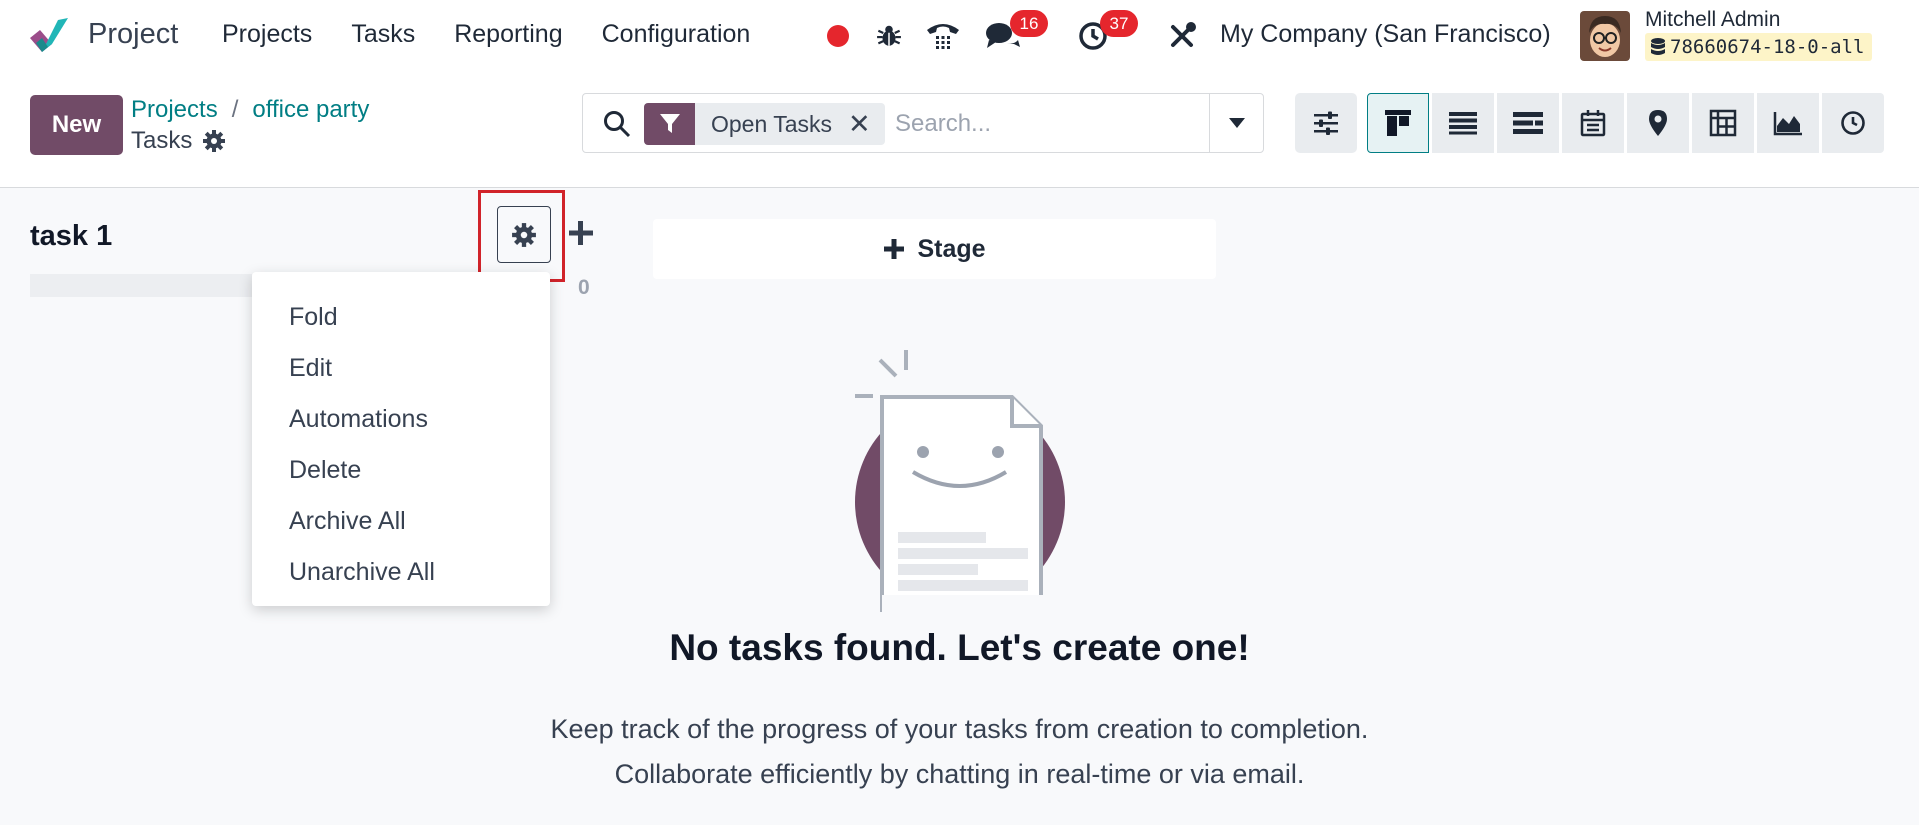  I want to click on clock-icon, so click(1853, 123).